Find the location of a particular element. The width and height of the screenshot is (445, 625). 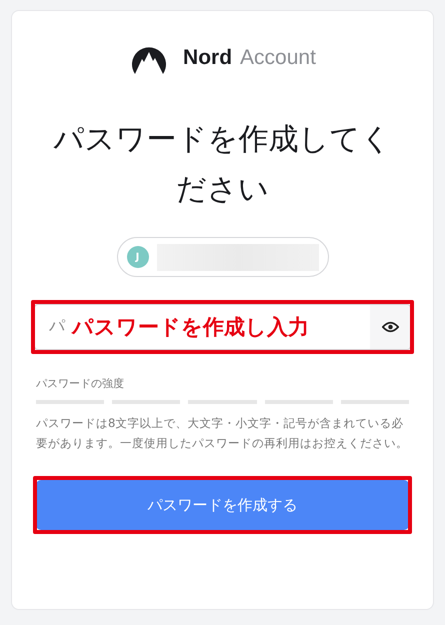

create-password-button: パスワードを作成する is located at coordinates (222, 505).